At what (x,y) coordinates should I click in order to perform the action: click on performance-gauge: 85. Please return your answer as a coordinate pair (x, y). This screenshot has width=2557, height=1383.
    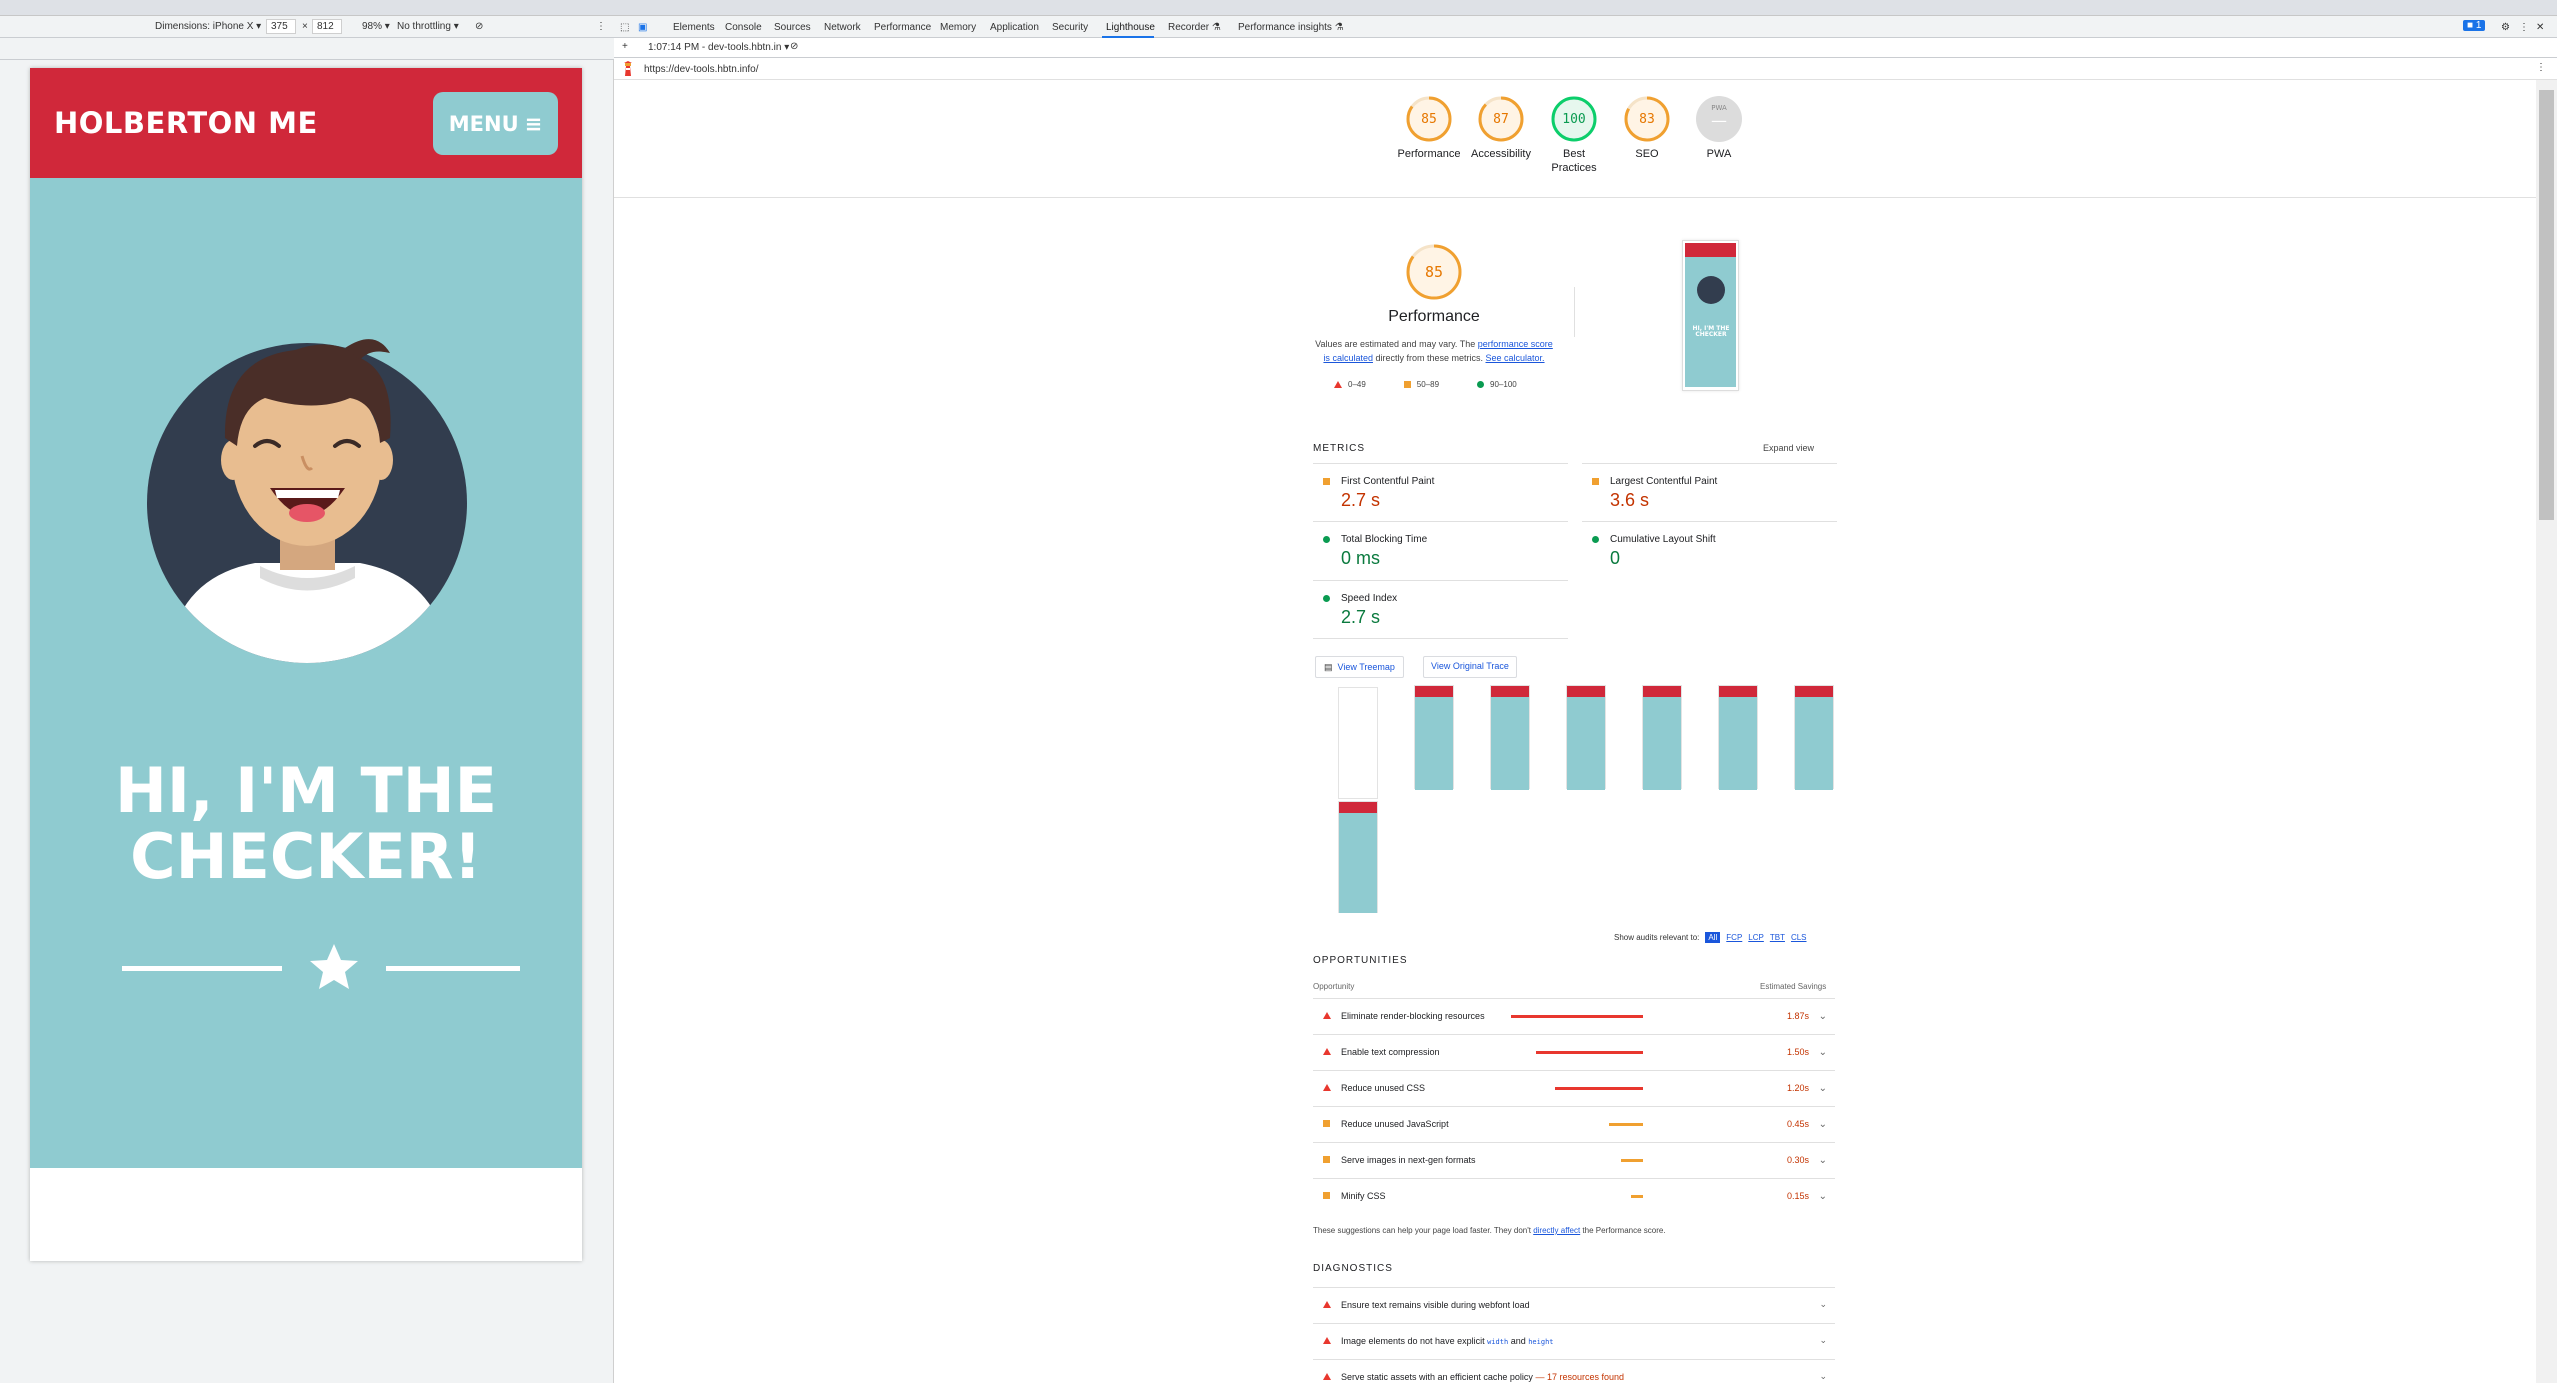
    Looking at the image, I should click on (1434, 272).